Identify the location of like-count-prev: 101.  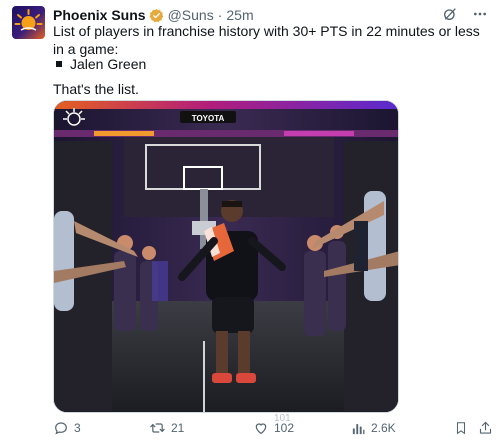
(282, 418).